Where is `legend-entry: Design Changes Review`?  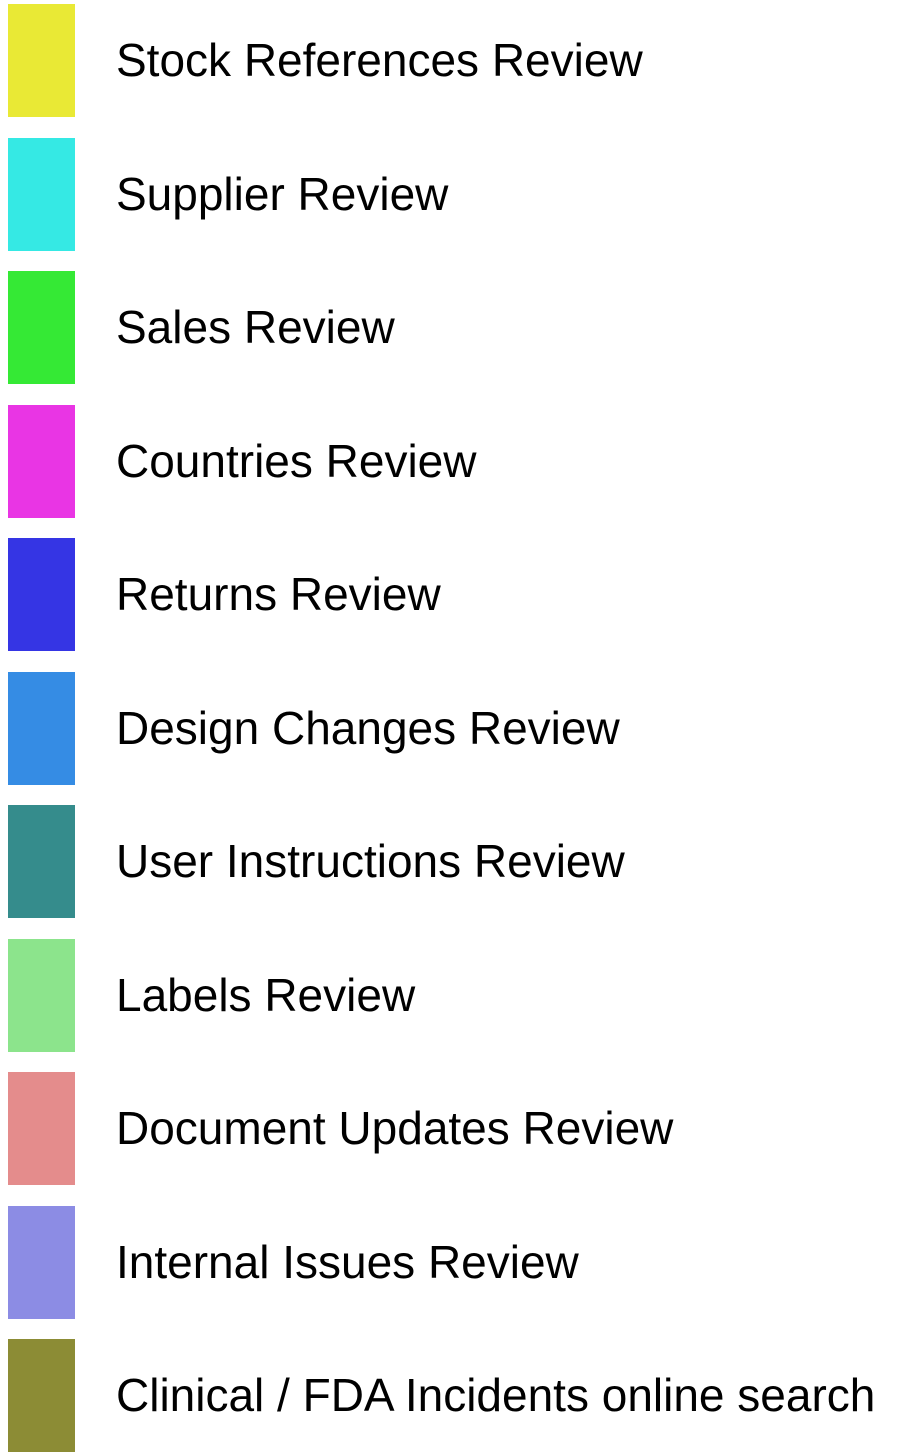
legend-entry: Design Changes Review is located at coordinates (457, 728).